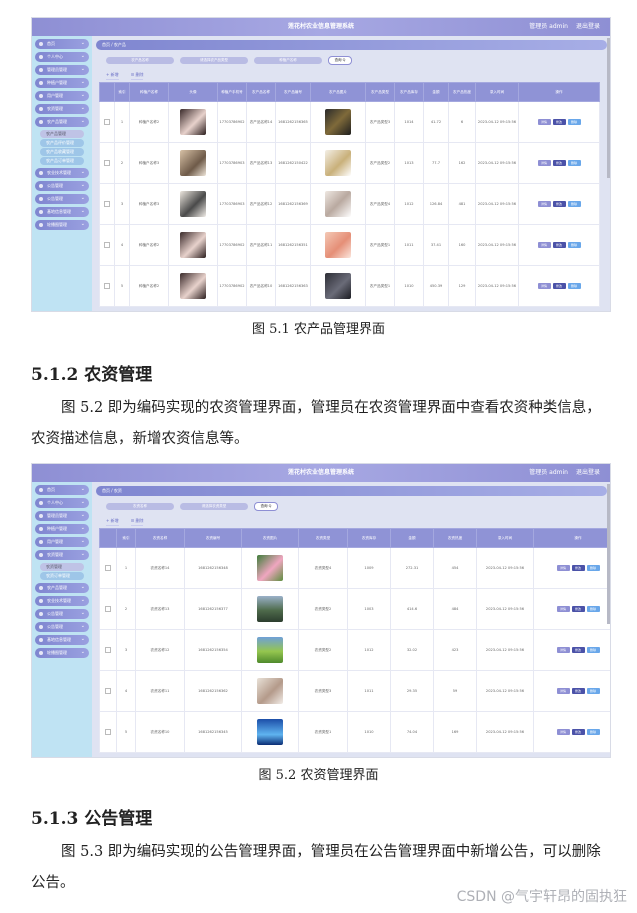 This screenshot has width=637, height=913. I want to click on table-cell: 126.84, so click(436, 204).